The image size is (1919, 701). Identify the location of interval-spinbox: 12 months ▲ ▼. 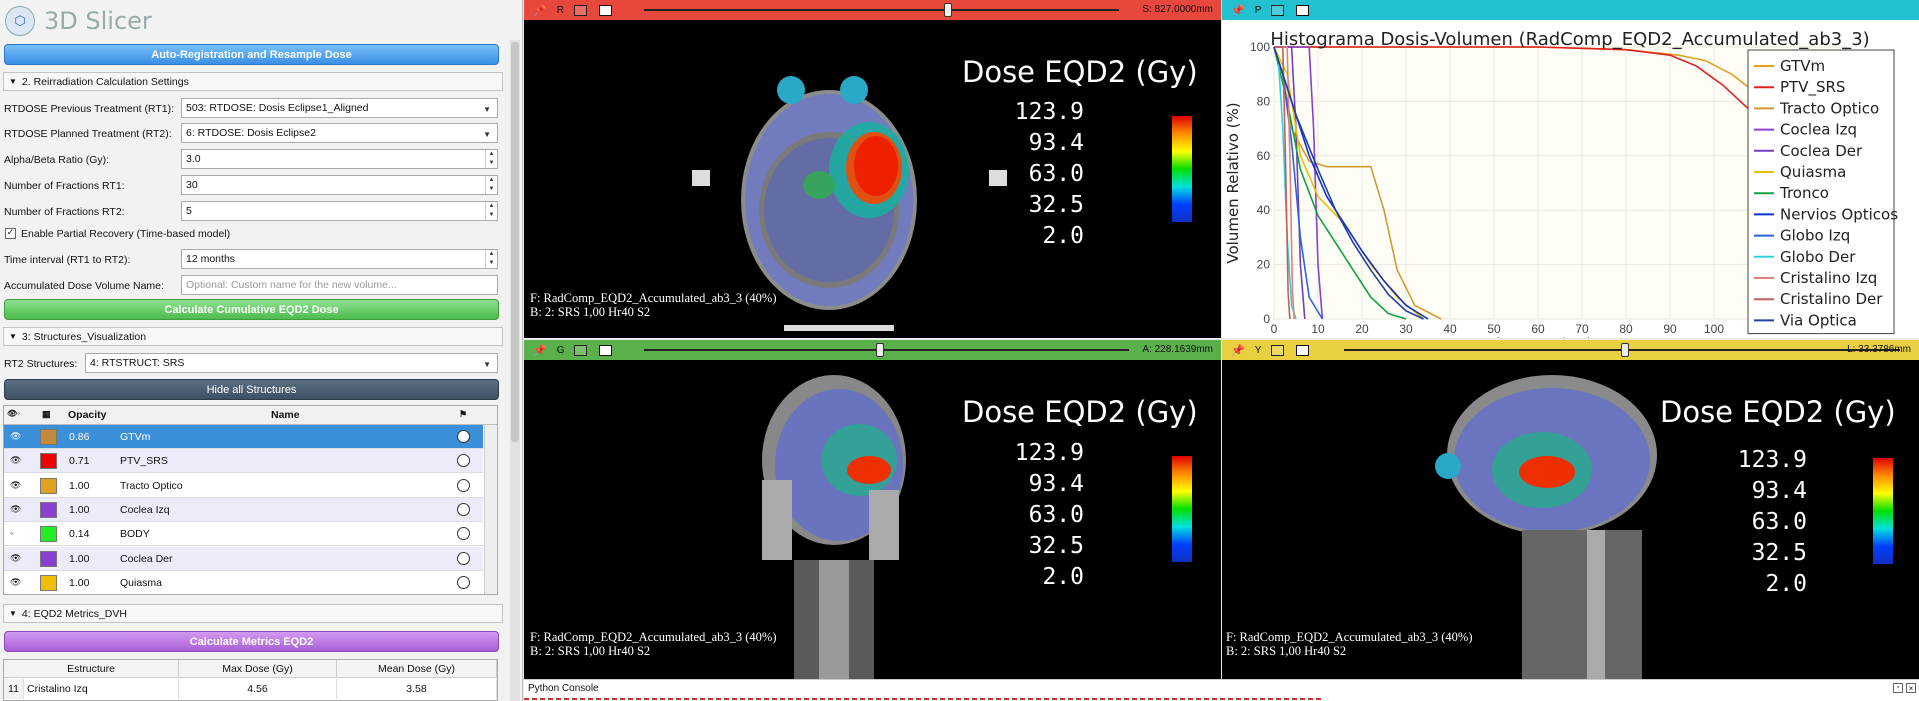
(339, 259).